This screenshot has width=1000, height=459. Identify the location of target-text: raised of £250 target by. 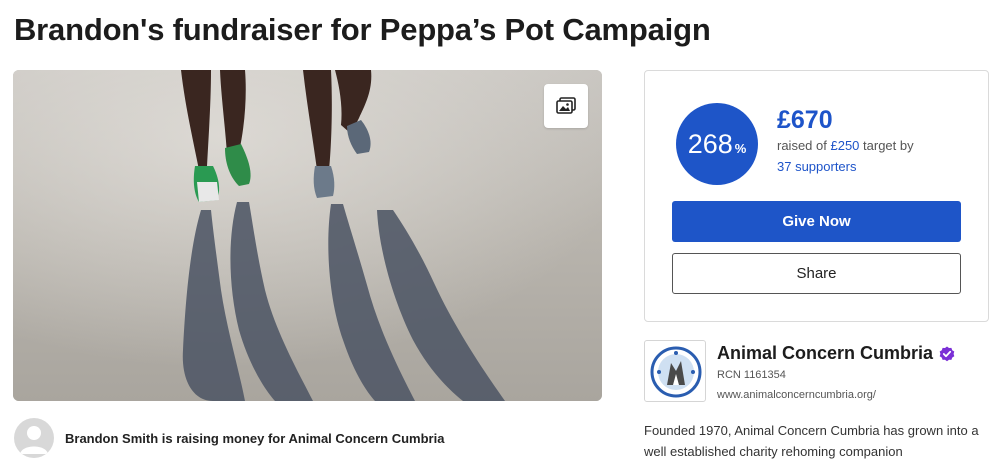
(845, 145).